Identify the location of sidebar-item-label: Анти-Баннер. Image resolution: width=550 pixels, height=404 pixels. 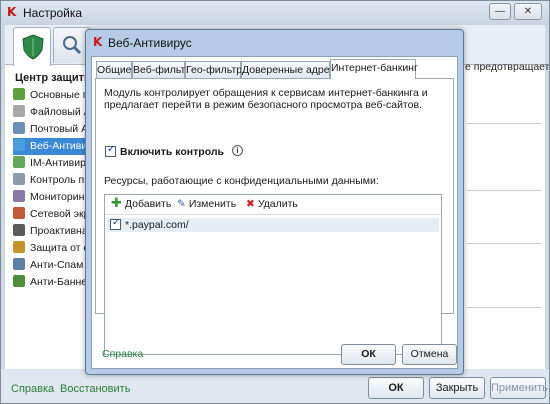
(61, 282).